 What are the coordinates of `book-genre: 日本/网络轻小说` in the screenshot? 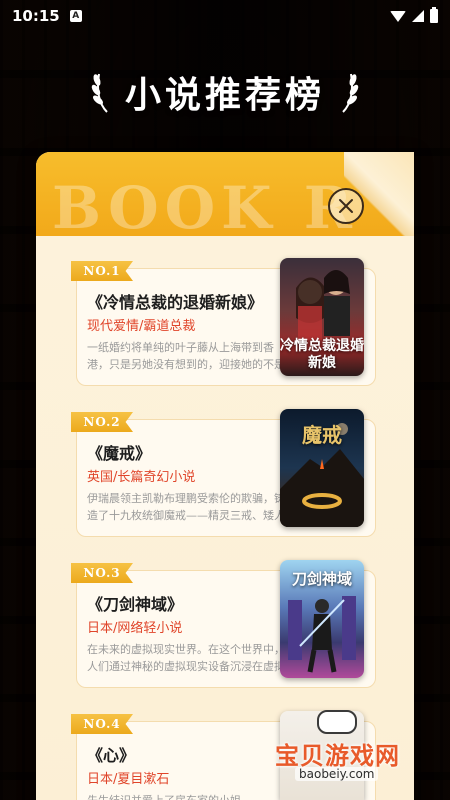 It's located at (135, 628).